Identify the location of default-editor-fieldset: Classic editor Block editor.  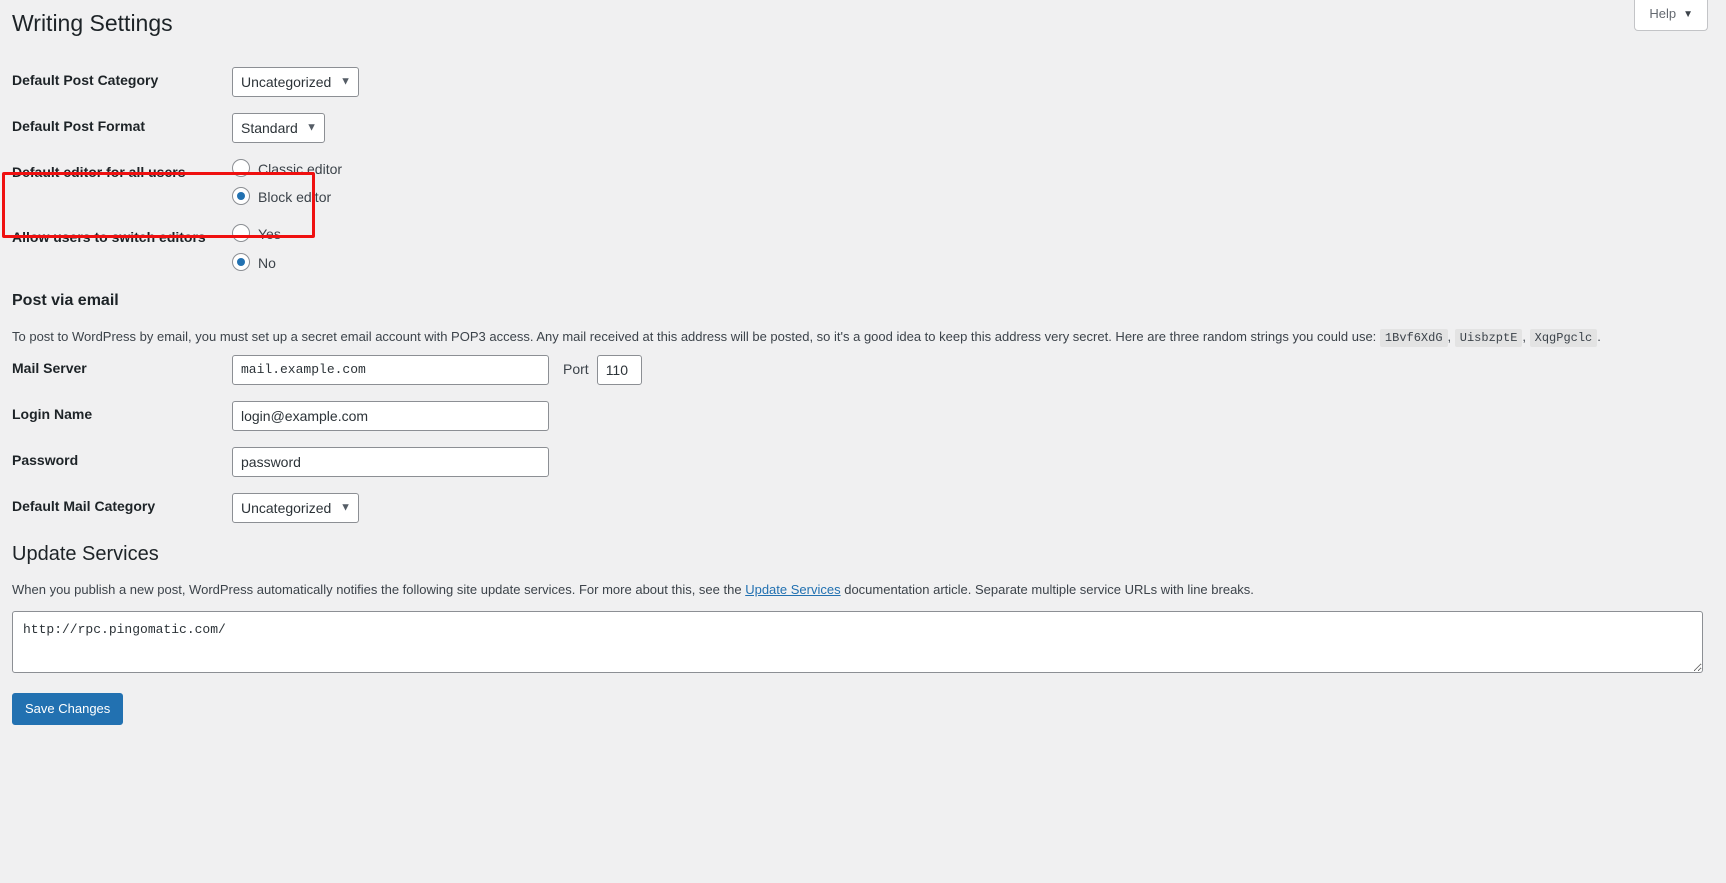
(965, 183).